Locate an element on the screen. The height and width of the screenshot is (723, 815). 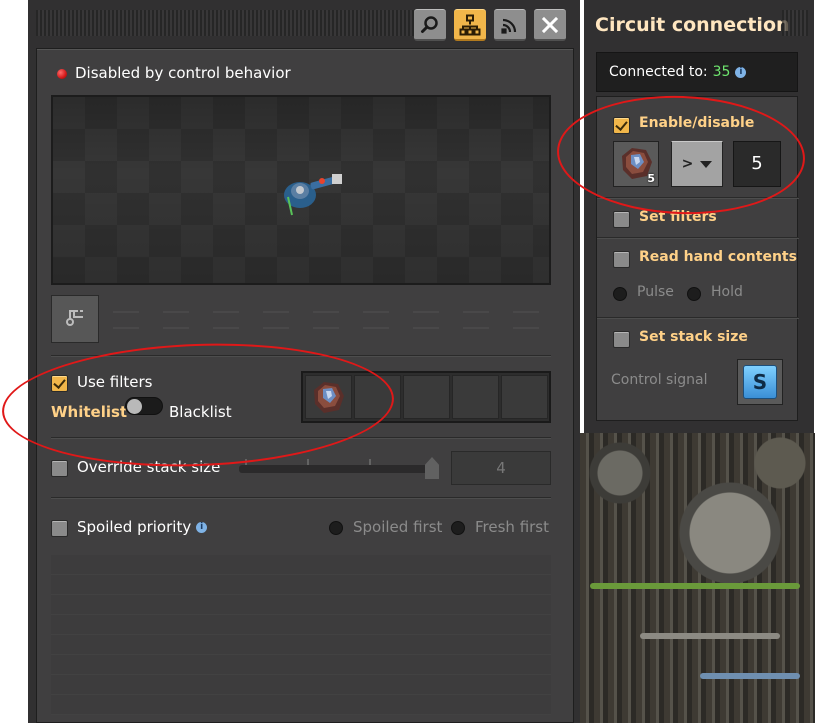
set-stack-size-label: Set stack size is located at coordinates (693, 337).